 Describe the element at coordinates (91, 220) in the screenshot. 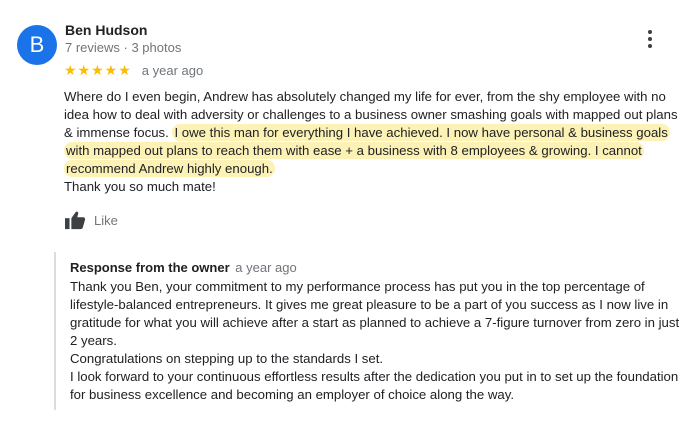

I see `like-button: Like` at that location.